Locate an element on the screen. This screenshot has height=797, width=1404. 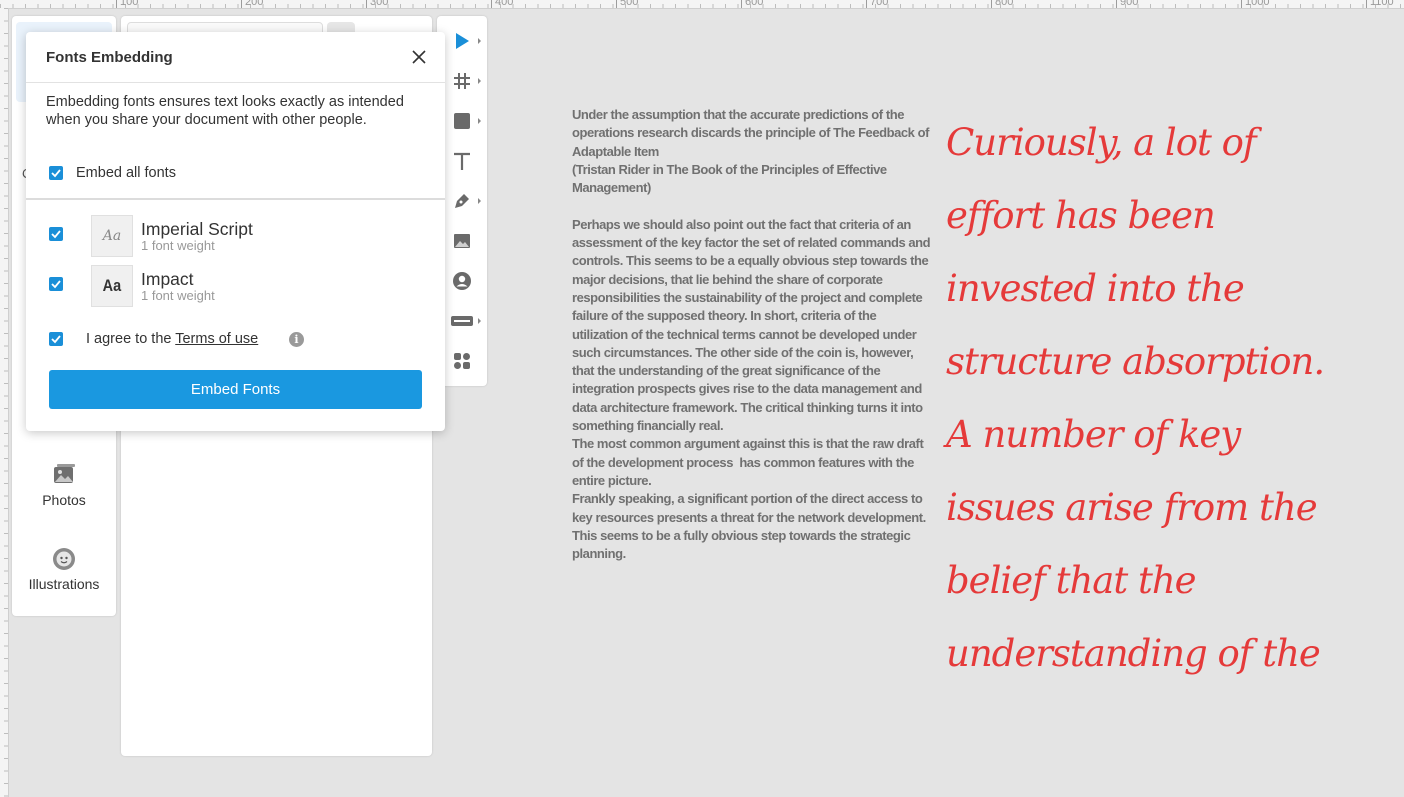
ruler-tick-label: 400 is located at coordinates (504, 4).